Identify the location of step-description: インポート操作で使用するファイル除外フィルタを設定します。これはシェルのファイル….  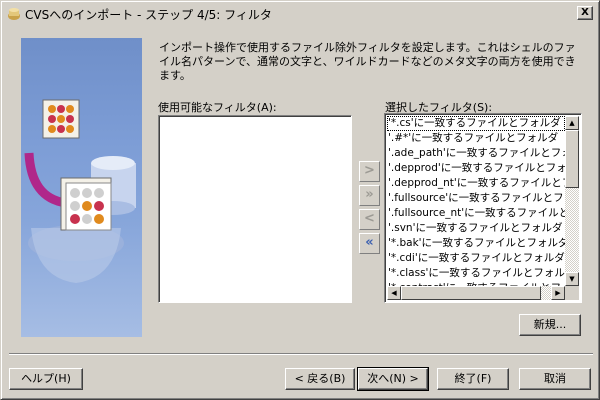
(367, 61).